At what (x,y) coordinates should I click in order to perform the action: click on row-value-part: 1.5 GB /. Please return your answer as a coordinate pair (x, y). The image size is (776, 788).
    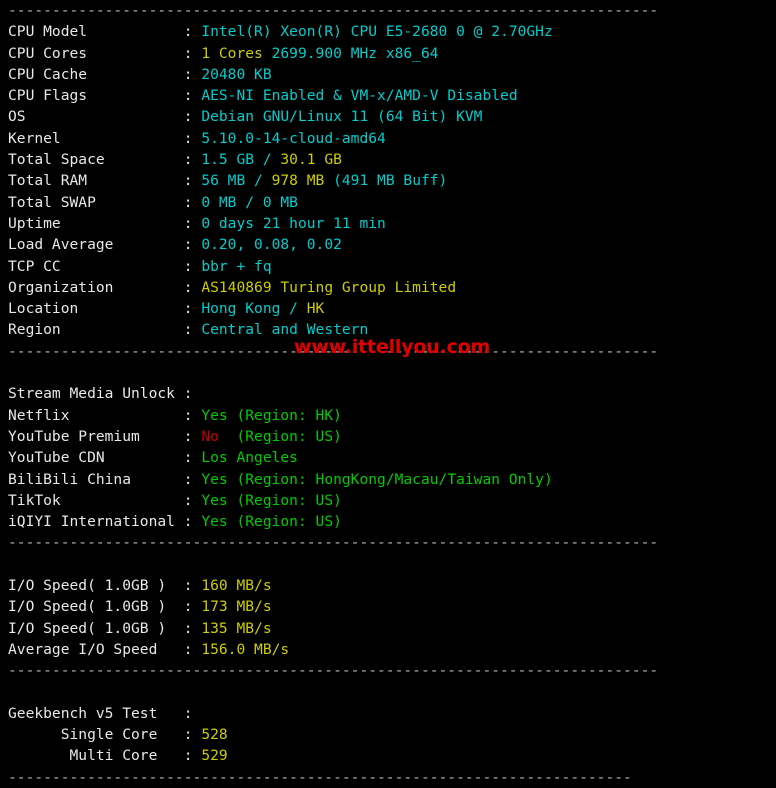
    Looking at the image, I should click on (241, 160).